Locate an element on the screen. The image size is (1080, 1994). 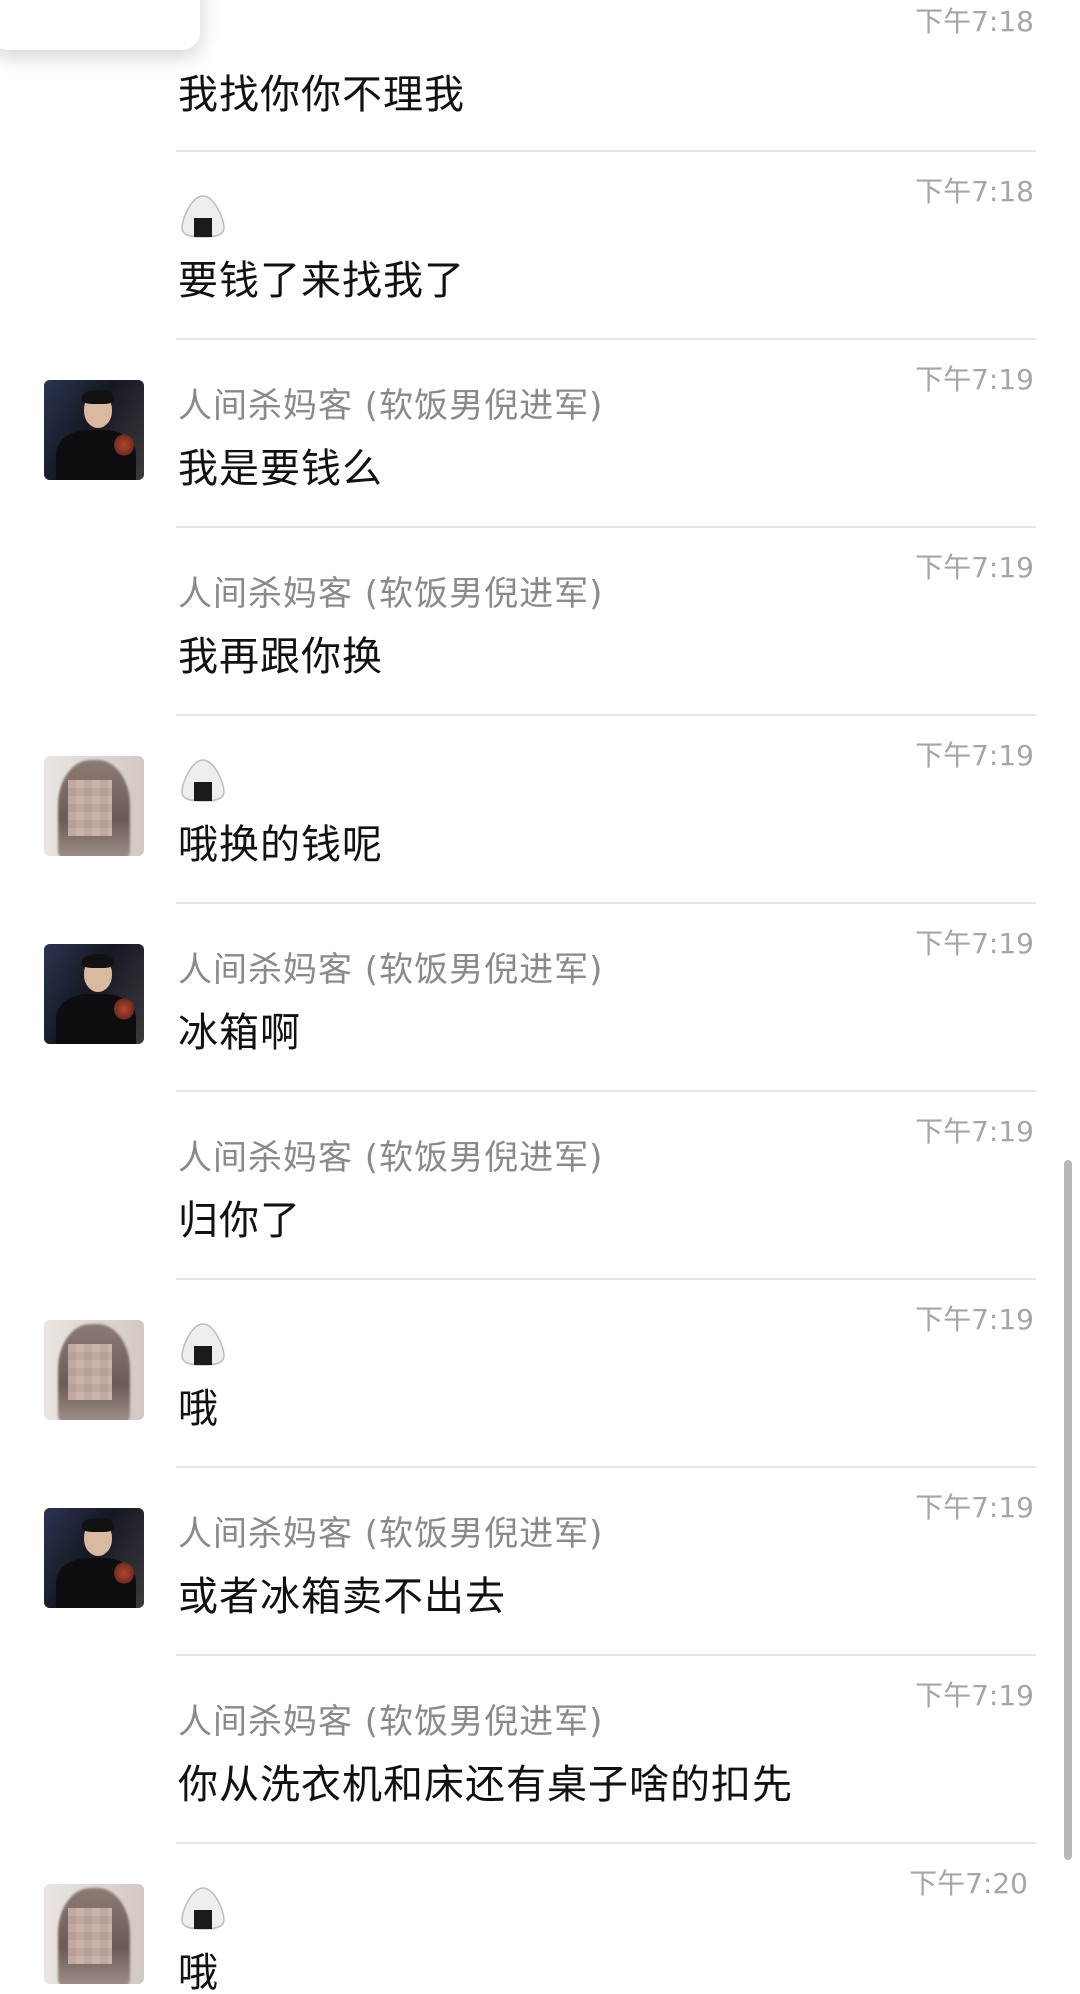
floating-popup-card is located at coordinates (100, 25).